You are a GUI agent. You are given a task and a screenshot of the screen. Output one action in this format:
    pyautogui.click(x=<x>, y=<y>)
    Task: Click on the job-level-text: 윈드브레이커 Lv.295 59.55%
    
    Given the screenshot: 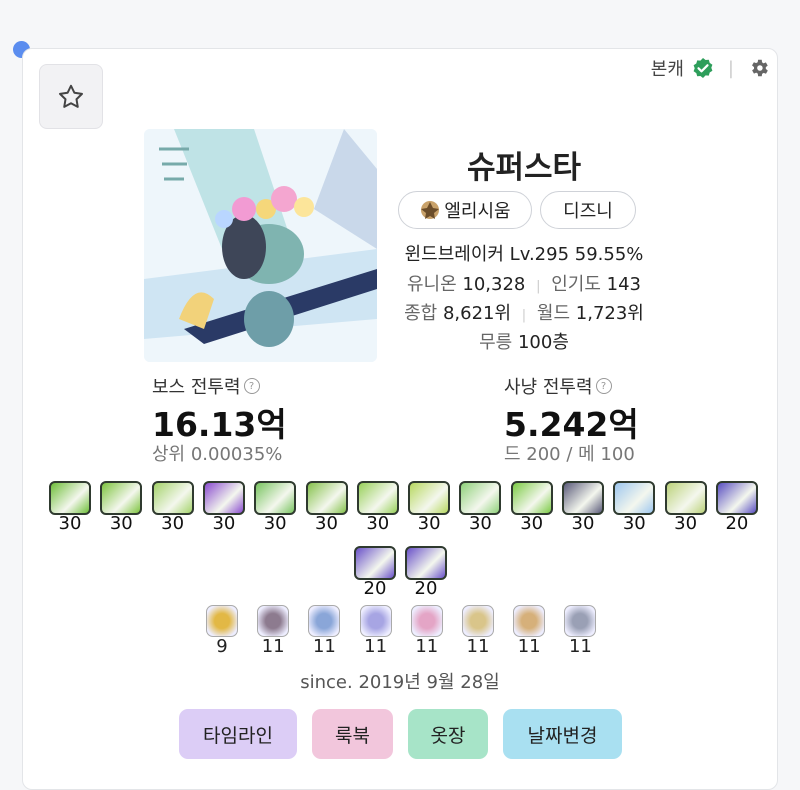 What is the action you would take?
    pyautogui.click(x=524, y=254)
    